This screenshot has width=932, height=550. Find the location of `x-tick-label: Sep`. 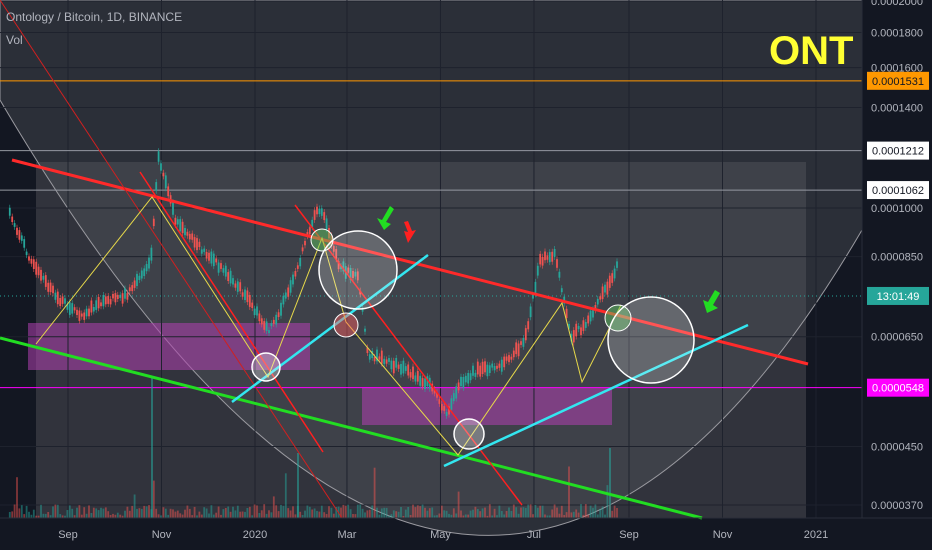

x-tick-label: Sep is located at coordinates (68, 535).